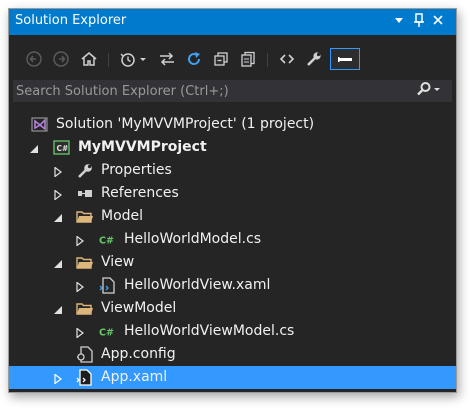 The width and height of the screenshot is (470, 411). Describe the element at coordinates (118, 262) in the screenshot. I see `tree-item-label: View` at that location.